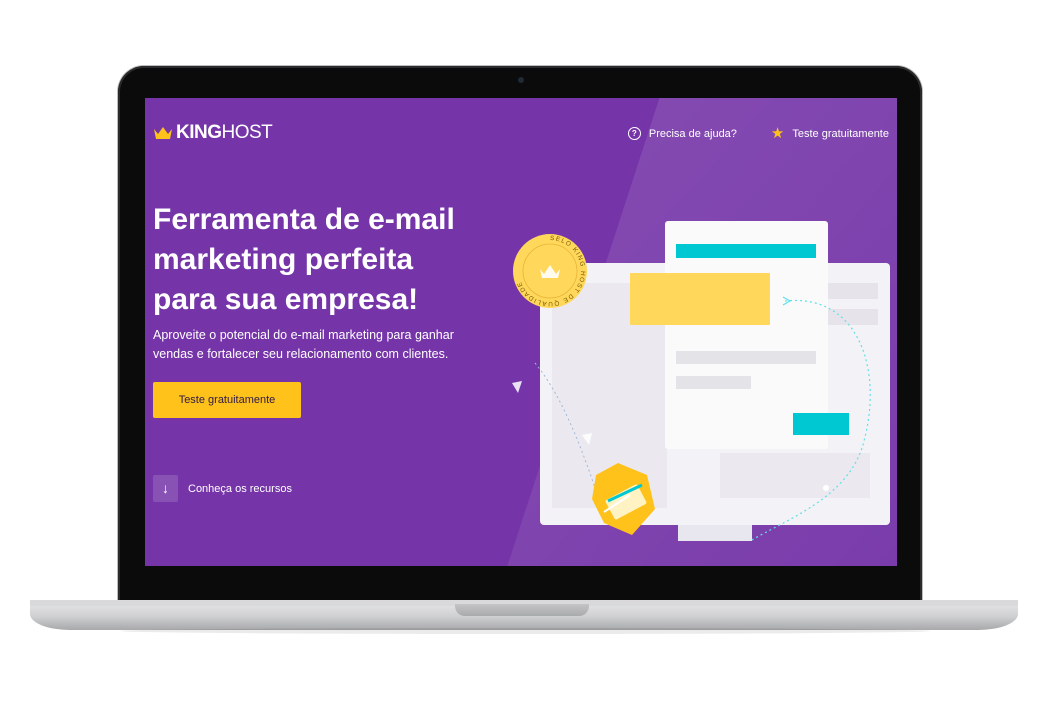 This screenshot has height=728, width=1050. I want to click on laptop-shadow, so click(525, 631).